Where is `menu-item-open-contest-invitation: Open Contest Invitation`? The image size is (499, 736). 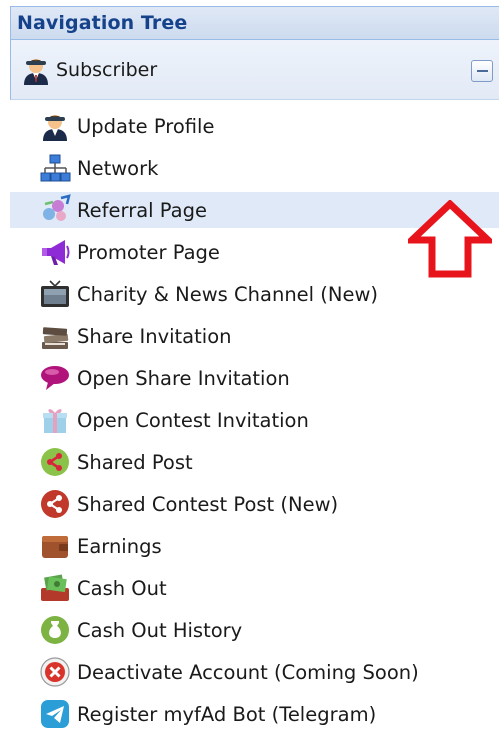
menu-item-open-contest-invitation: Open Contest Invitation is located at coordinates (254, 420).